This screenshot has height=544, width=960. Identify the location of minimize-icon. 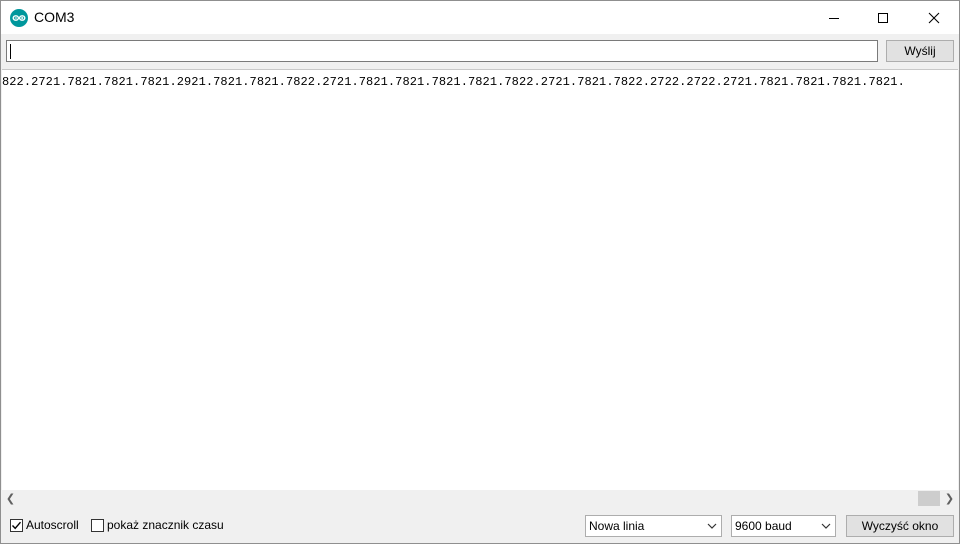
(834, 18).